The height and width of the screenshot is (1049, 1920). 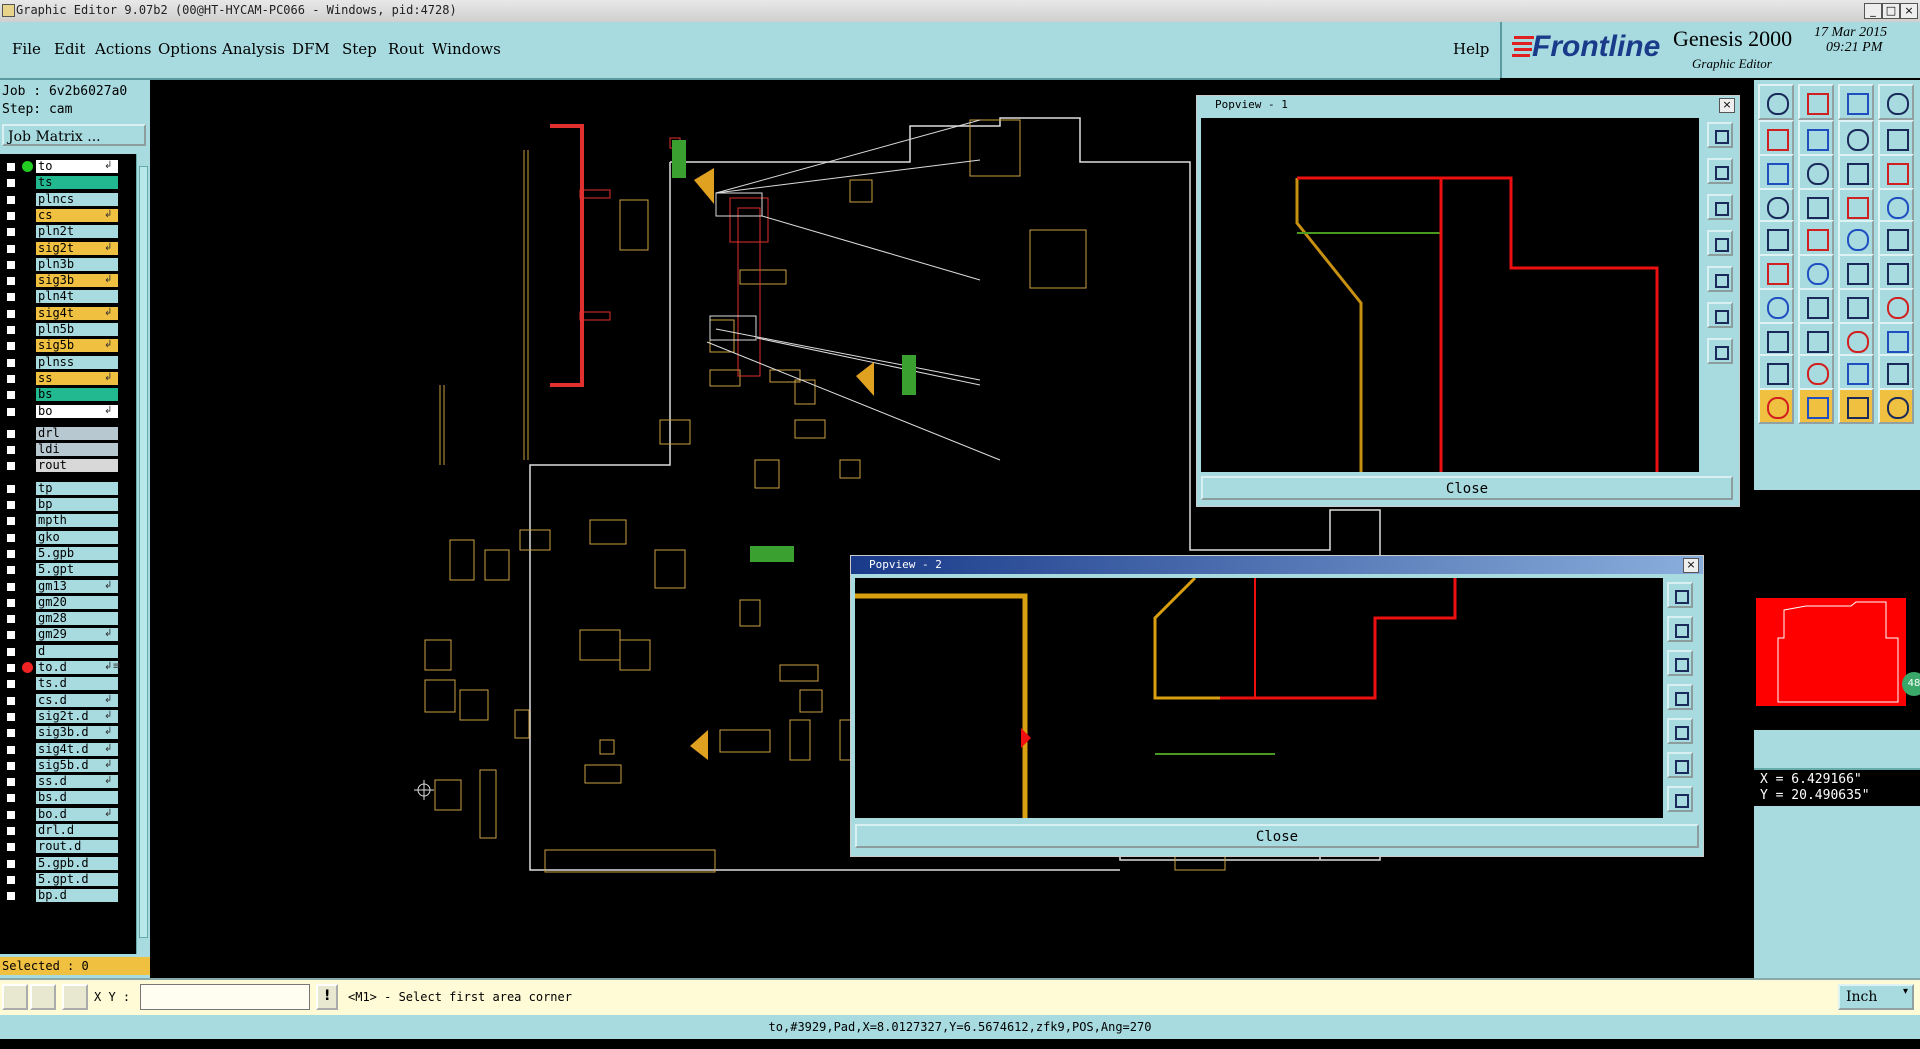 What do you see at coordinates (1720, 135) in the screenshot?
I see `popview-1-zoom-fit-button` at bounding box center [1720, 135].